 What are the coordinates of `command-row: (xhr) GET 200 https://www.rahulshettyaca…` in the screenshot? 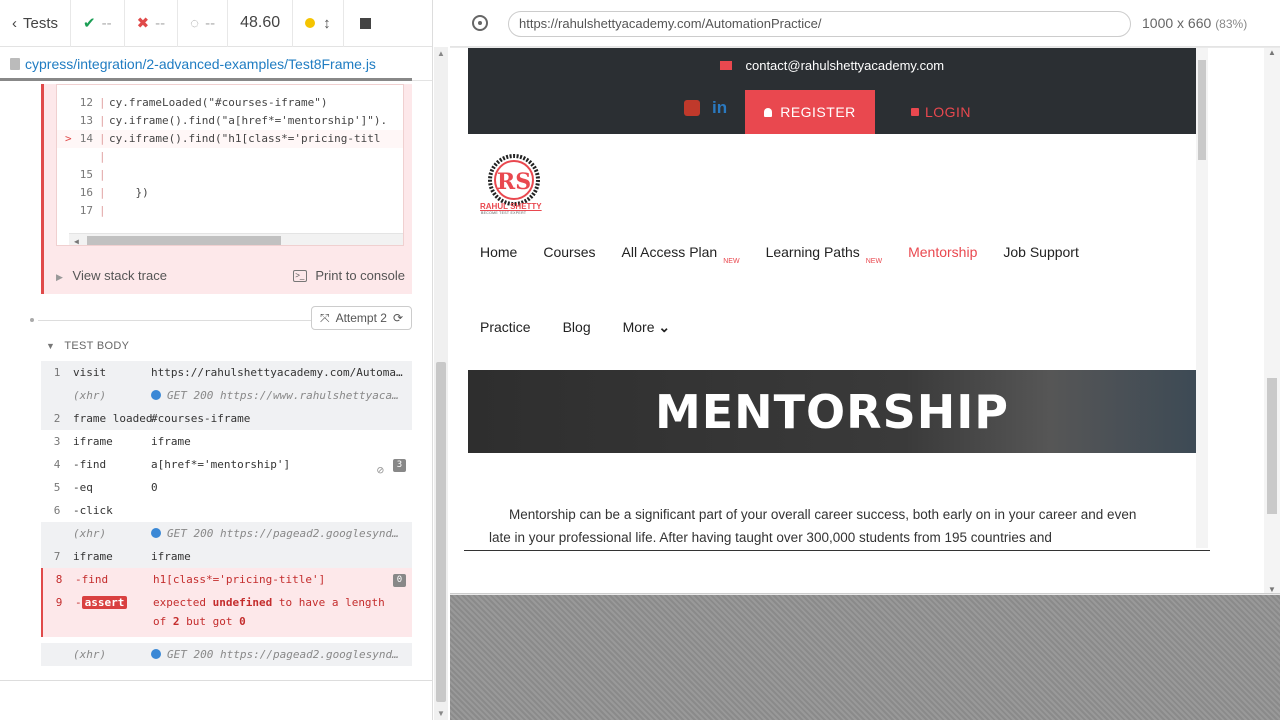 It's located at (226, 395).